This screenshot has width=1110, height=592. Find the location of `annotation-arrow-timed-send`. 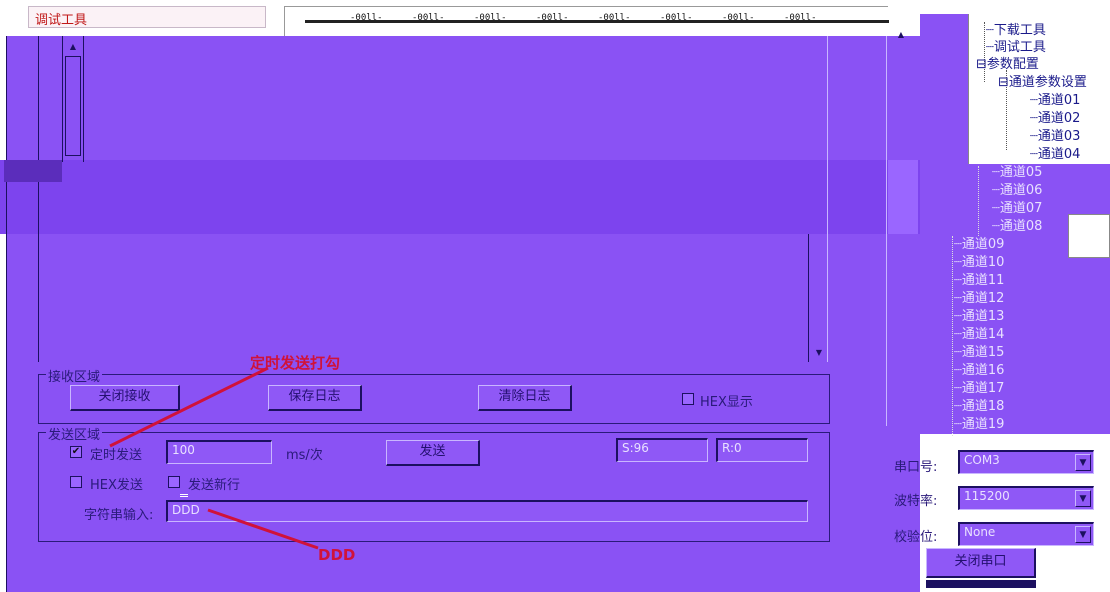

annotation-arrow-timed-send is located at coordinates (189, 407).